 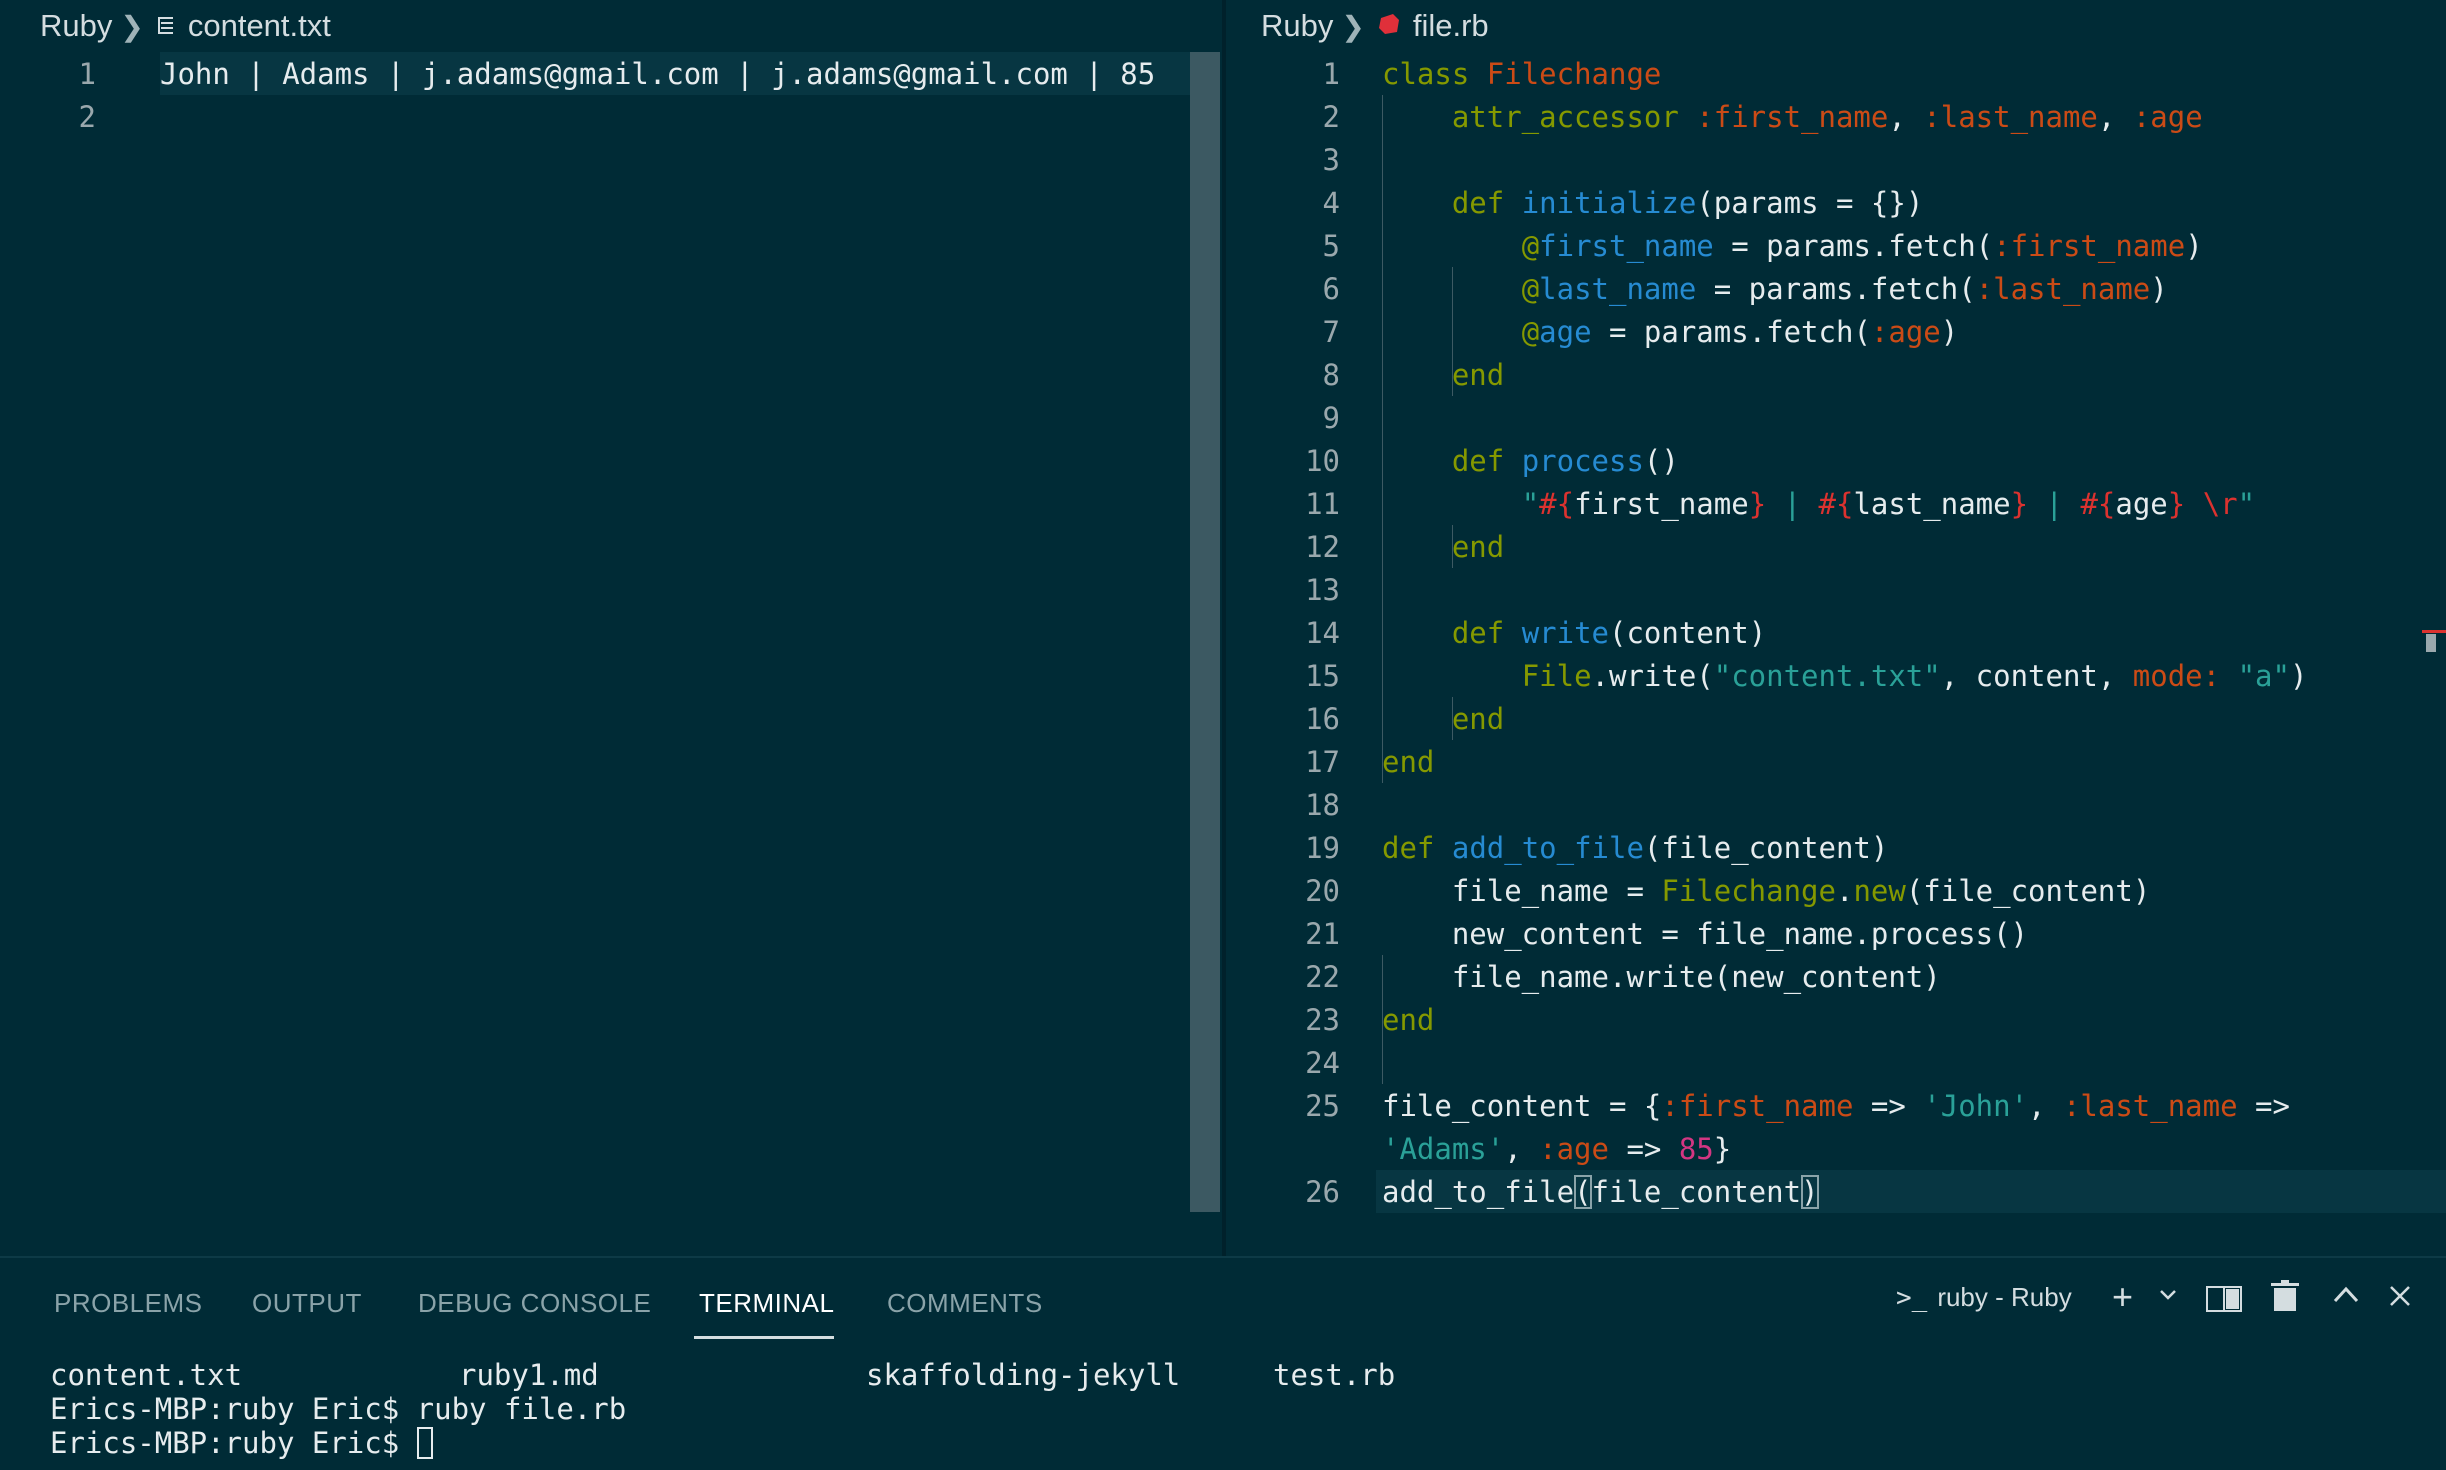 I want to click on chevron-down-icon, so click(x=2168, y=1294).